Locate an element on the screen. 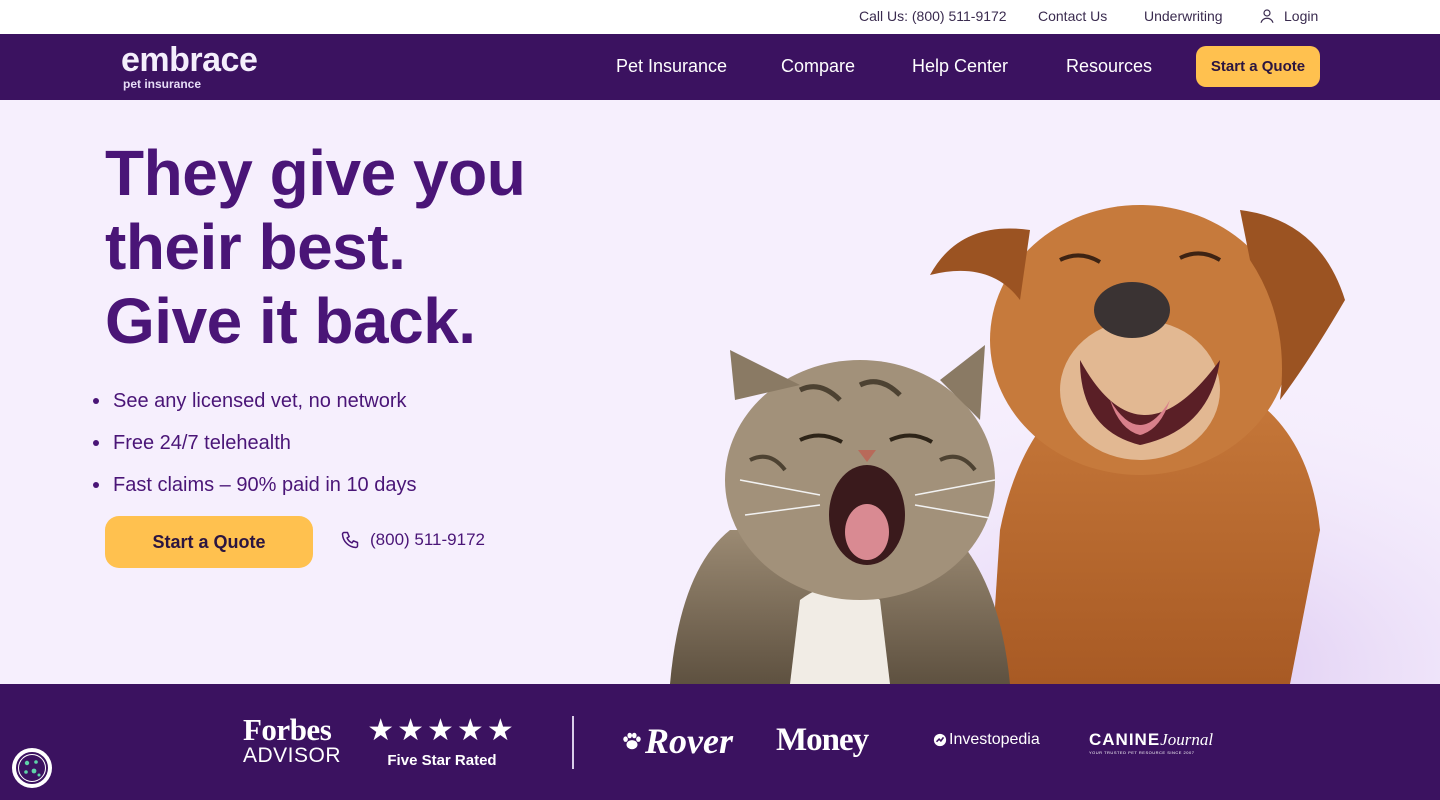 Image resolution: width=1440 pixels, height=800 pixels. login-link: Login is located at coordinates (1288, 16).